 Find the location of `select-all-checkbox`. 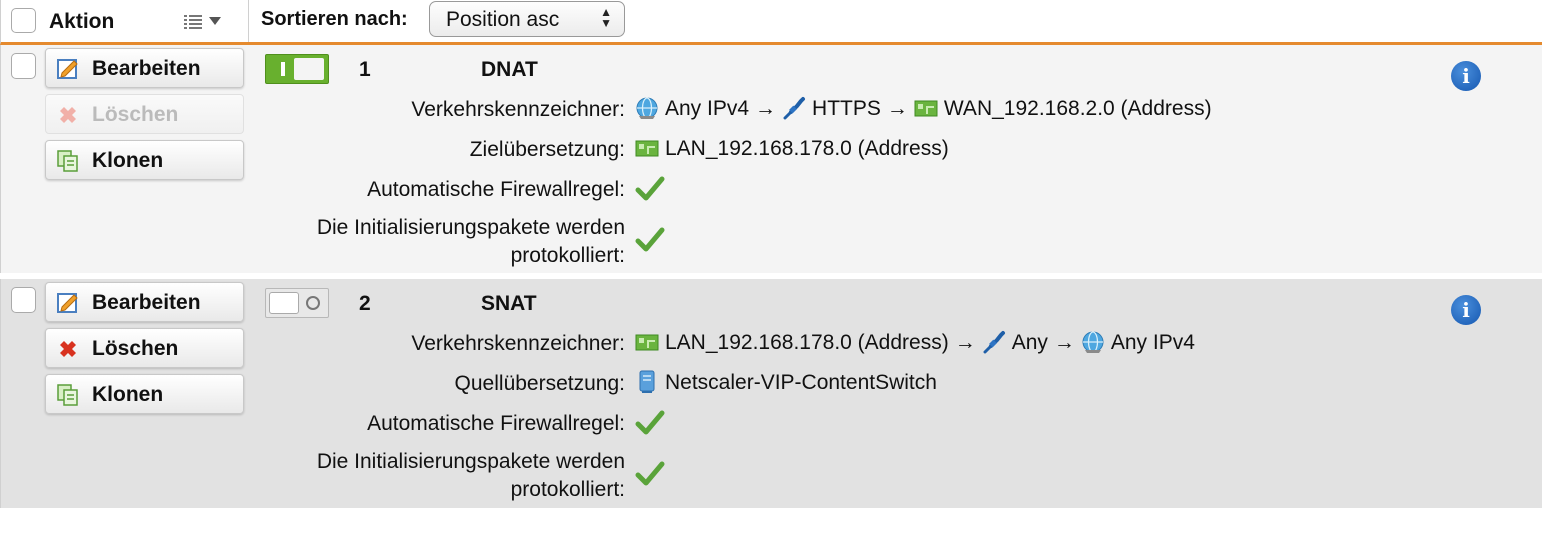

select-all-checkbox is located at coordinates (23, 20).